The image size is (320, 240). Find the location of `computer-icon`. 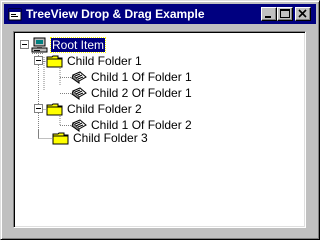

computer-icon is located at coordinates (39, 45).